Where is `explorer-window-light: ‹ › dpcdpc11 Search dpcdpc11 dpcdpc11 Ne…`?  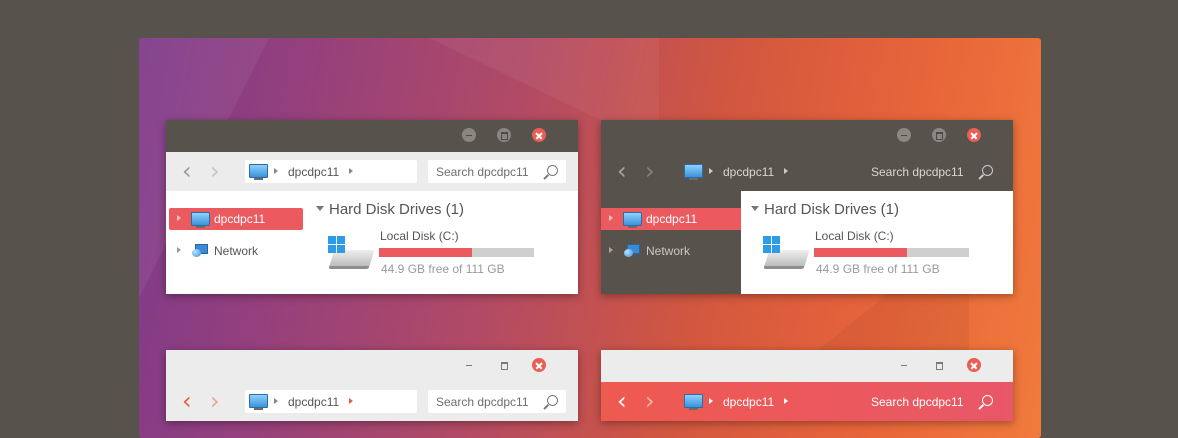
explorer-window-light: ‹ › dpcdpc11 Search dpcdpc11 dpcdpc11 Ne… is located at coordinates (372, 207).